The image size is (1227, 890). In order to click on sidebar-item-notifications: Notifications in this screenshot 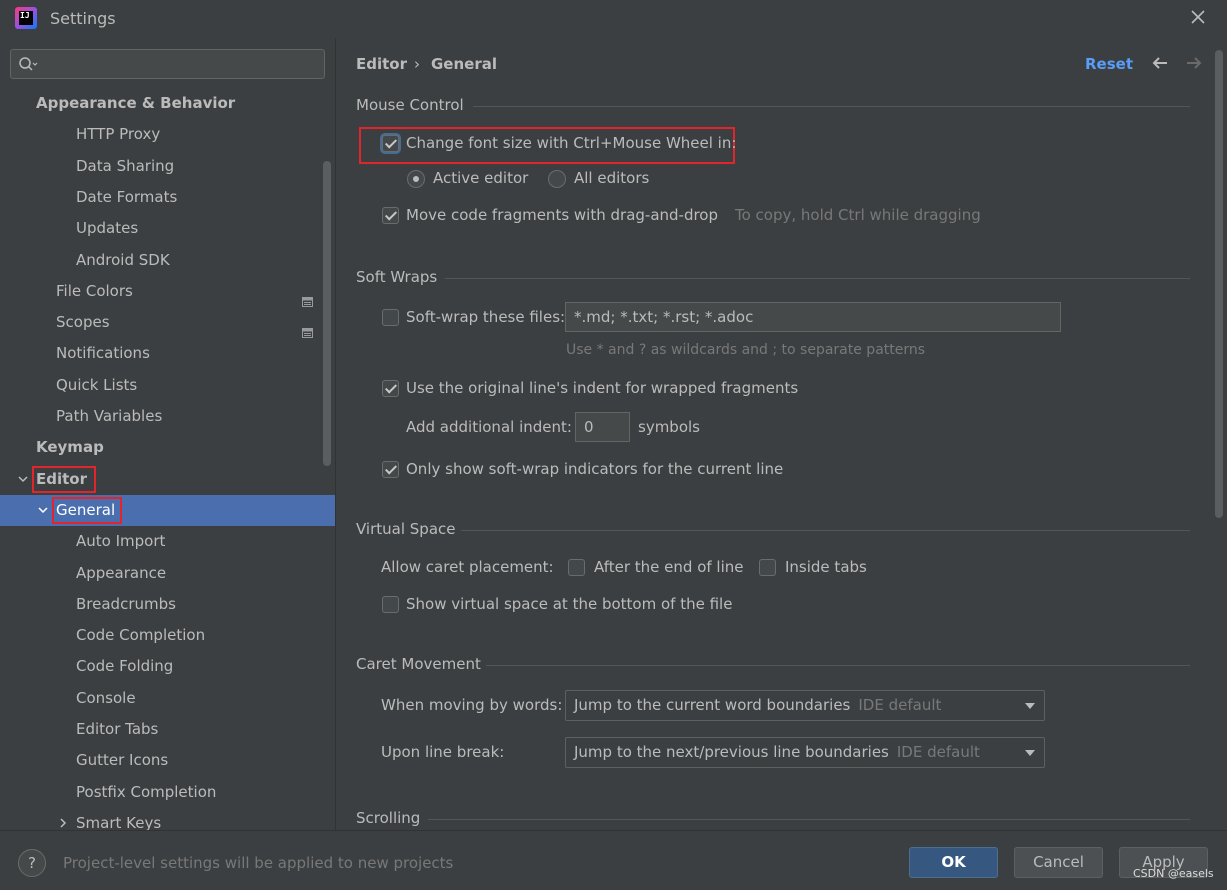, I will do `click(167, 353)`.